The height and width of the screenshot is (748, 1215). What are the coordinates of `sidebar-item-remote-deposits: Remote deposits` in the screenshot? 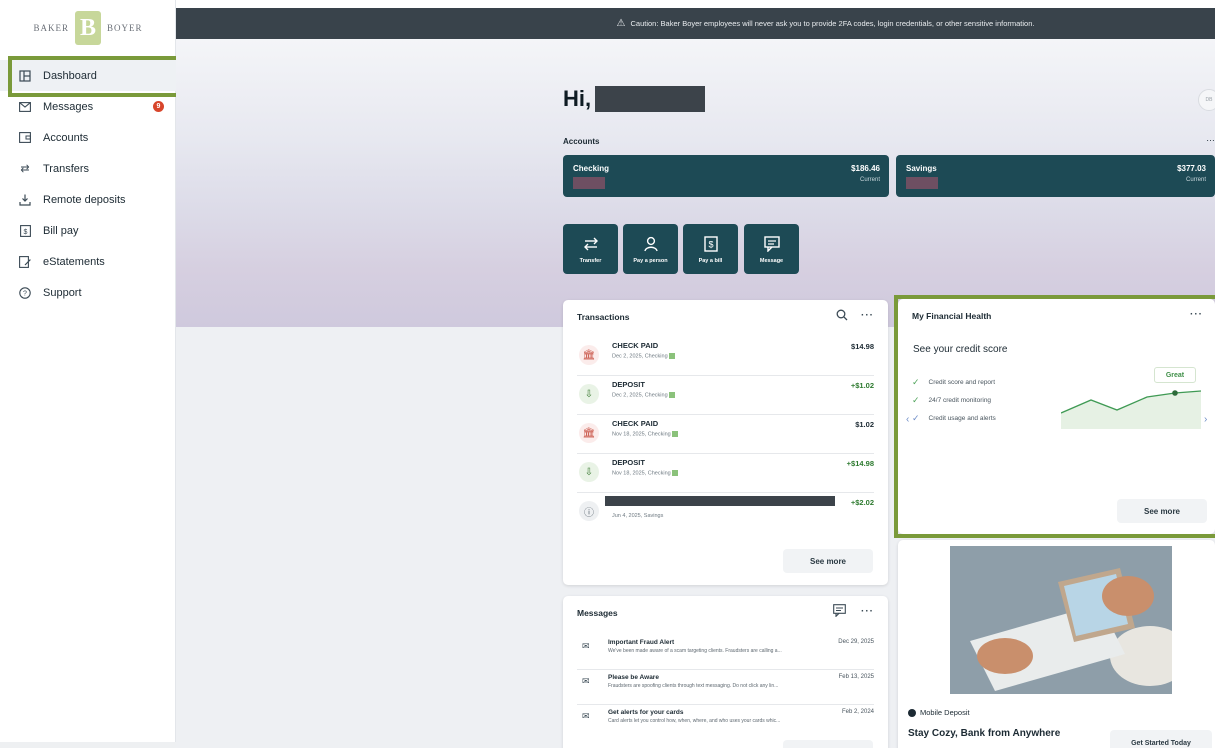 It's located at (88, 199).